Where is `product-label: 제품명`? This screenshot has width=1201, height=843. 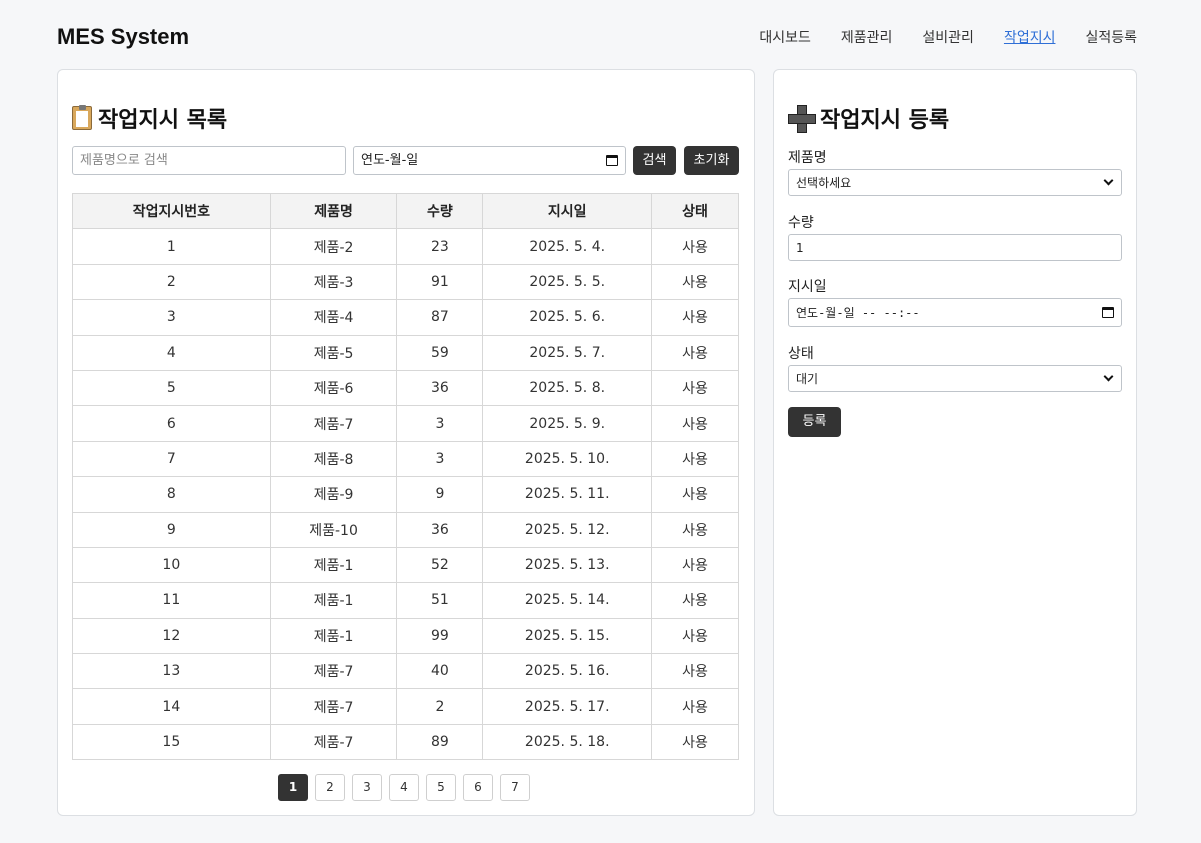
product-label: 제품명 is located at coordinates (807, 158).